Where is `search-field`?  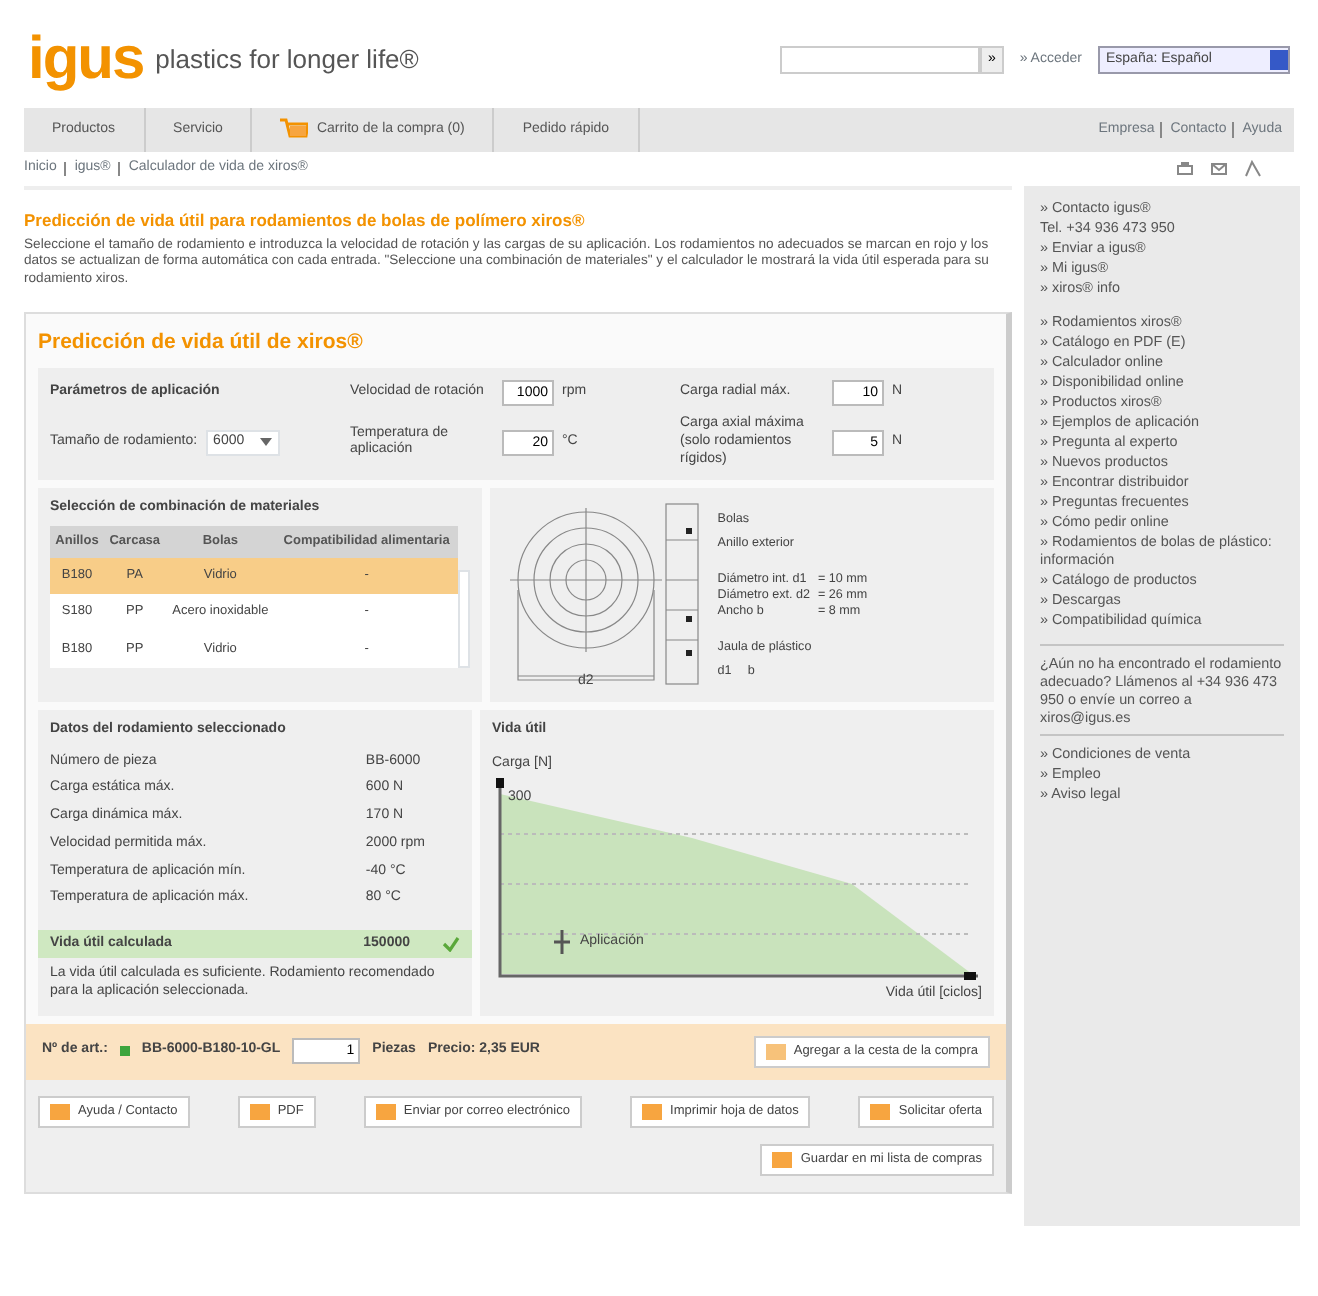 search-field is located at coordinates (879, 60).